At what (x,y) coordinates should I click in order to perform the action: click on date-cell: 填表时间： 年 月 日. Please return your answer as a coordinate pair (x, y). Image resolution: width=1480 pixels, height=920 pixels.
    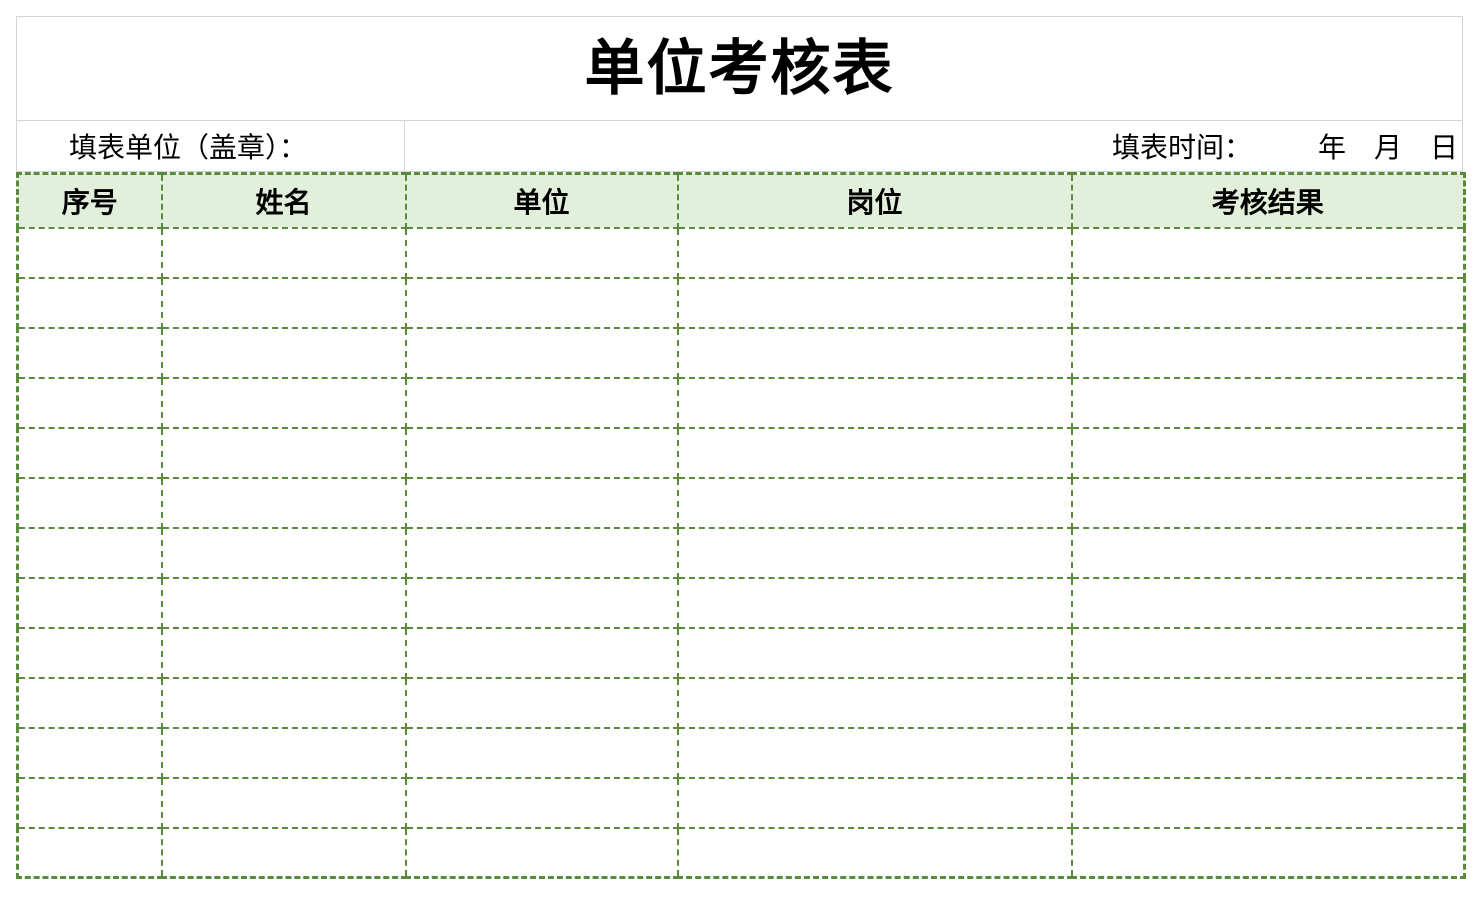
    Looking at the image, I should click on (933, 146).